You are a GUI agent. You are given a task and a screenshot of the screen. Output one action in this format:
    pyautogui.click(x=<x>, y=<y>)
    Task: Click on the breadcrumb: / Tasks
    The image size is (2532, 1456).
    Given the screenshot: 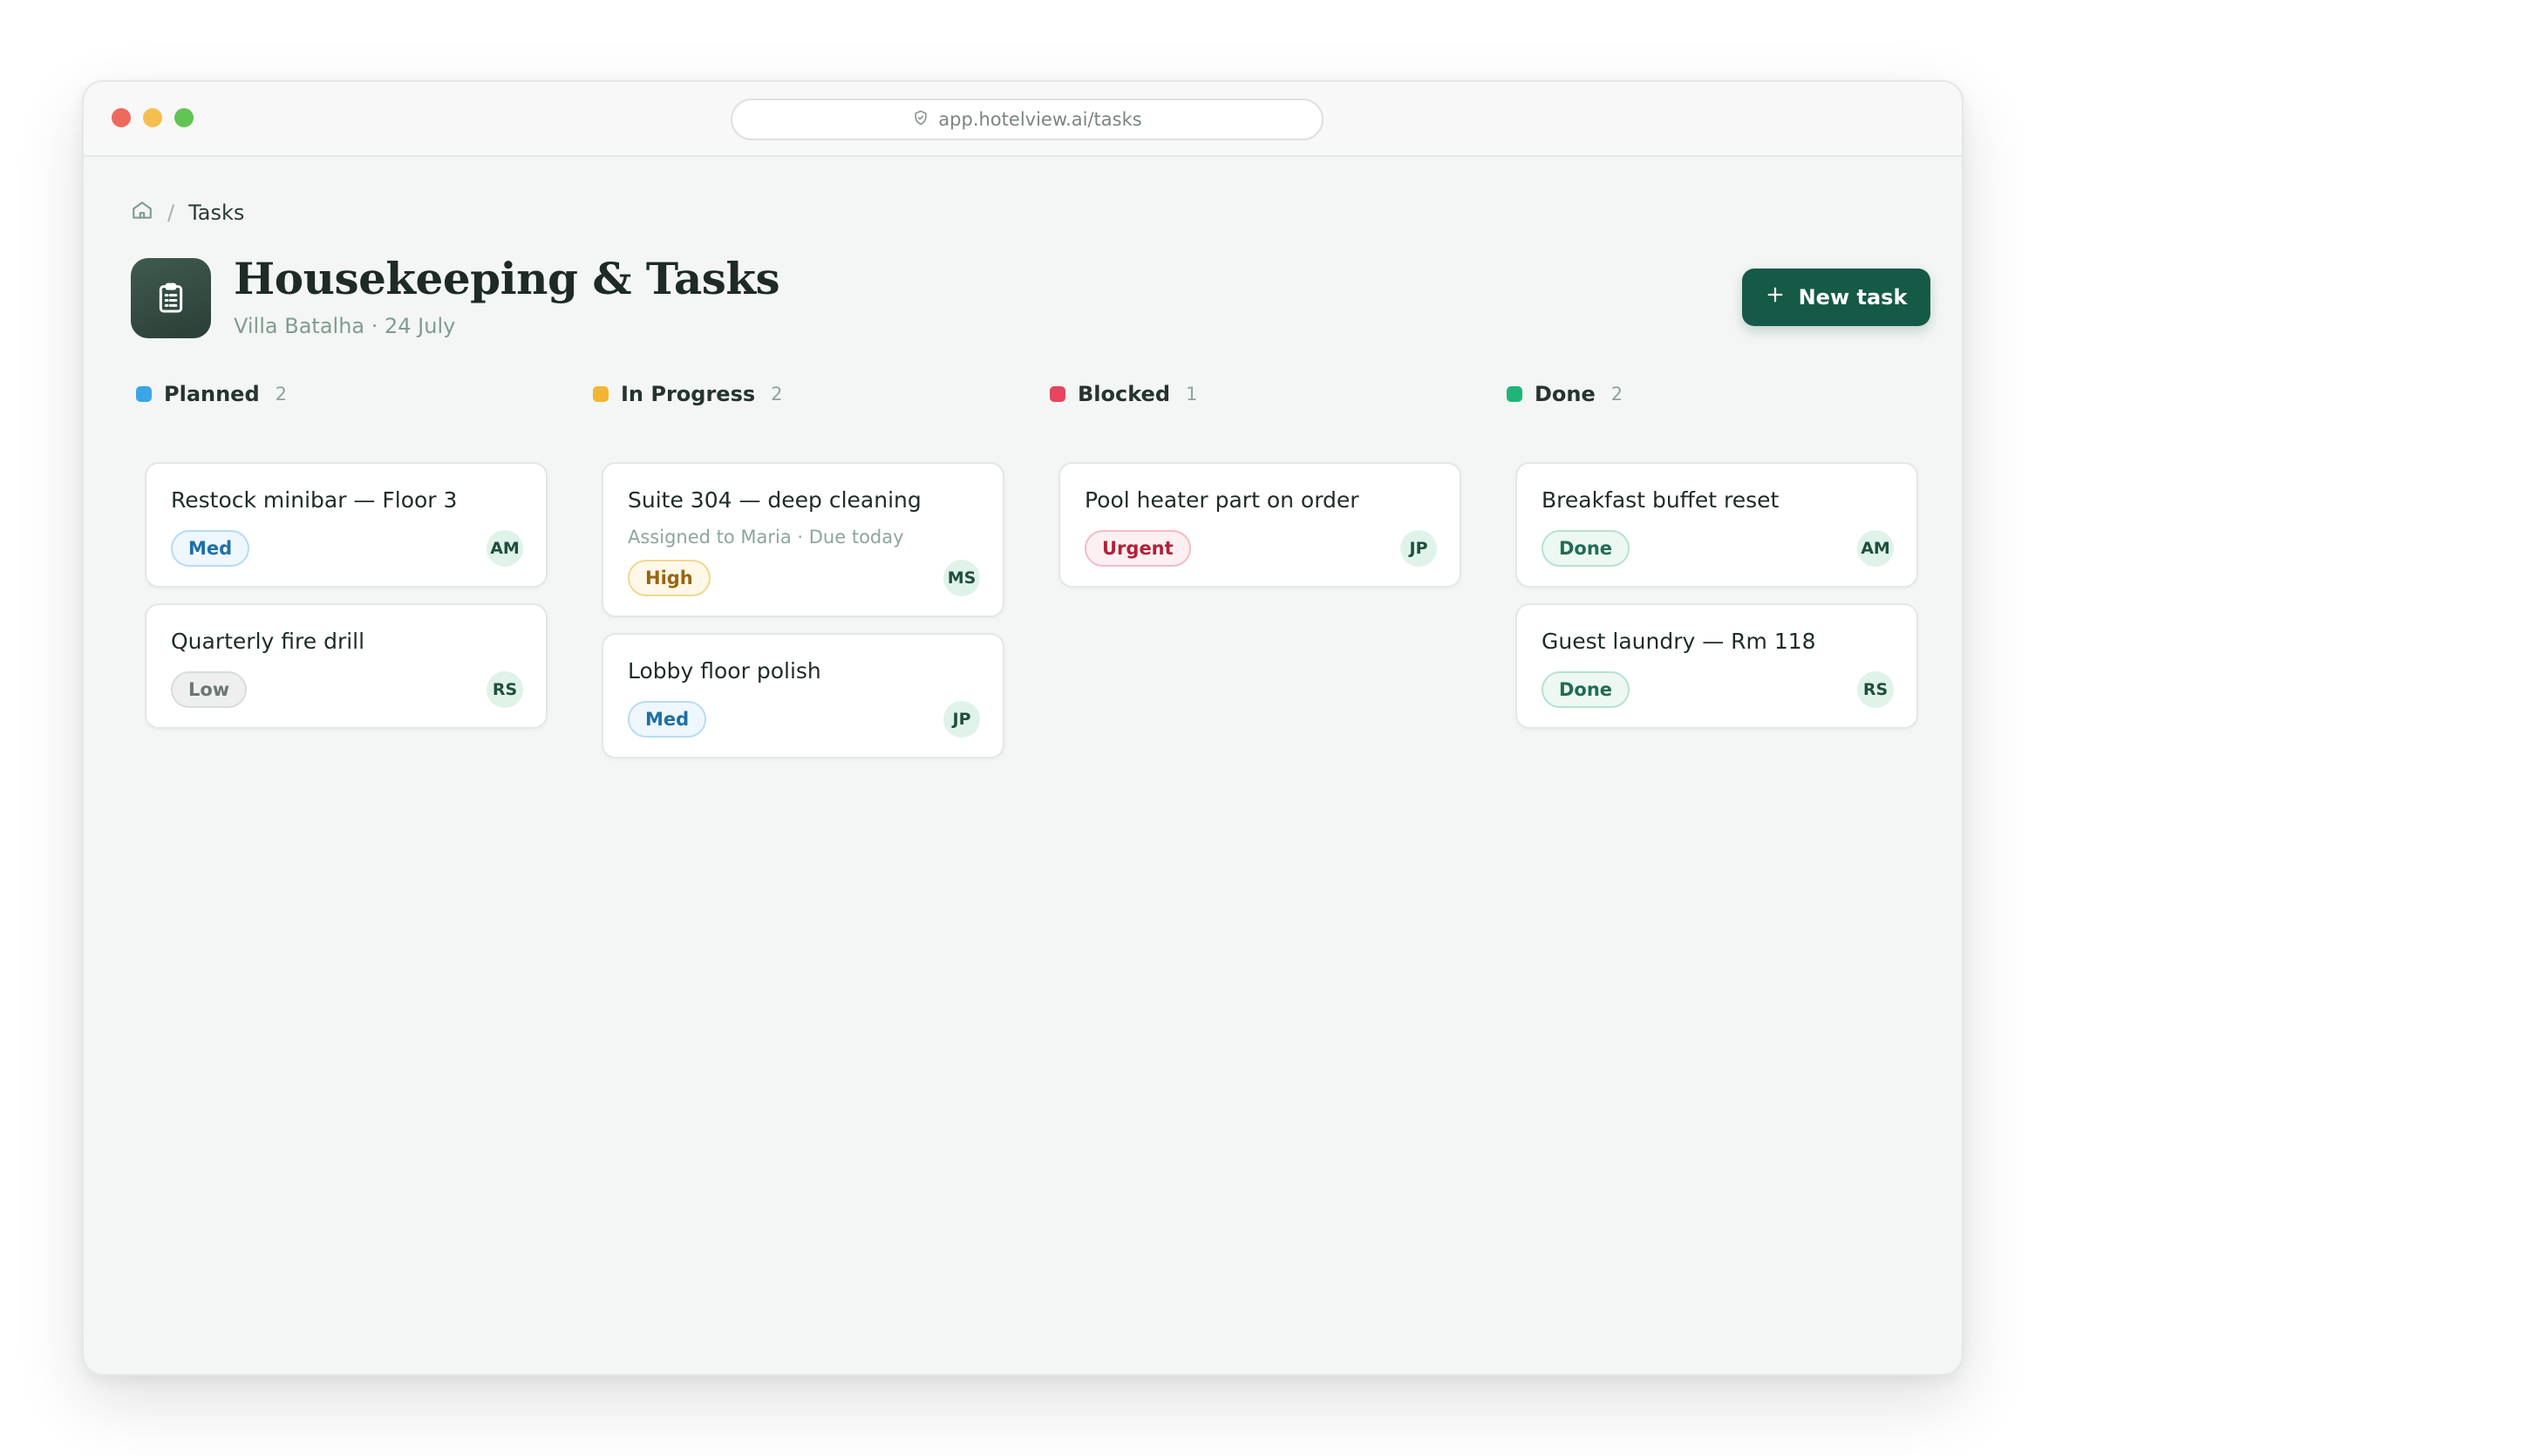 What is the action you would take?
    pyautogui.click(x=187, y=213)
    